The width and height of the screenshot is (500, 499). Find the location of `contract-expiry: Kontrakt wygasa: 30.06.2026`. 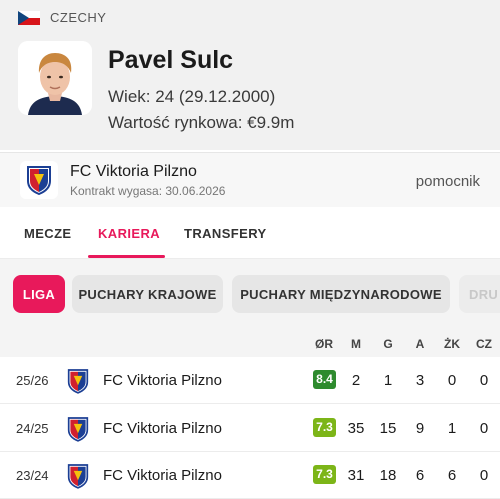

contract-expiry: Kontrakt wygasa: 30.06.2026 is located at coordinates (148, 191).